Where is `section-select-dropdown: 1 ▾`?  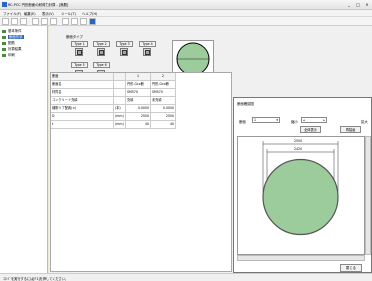 section-select-dropdown: 1 ▾ is located at coordinates (266, 120).